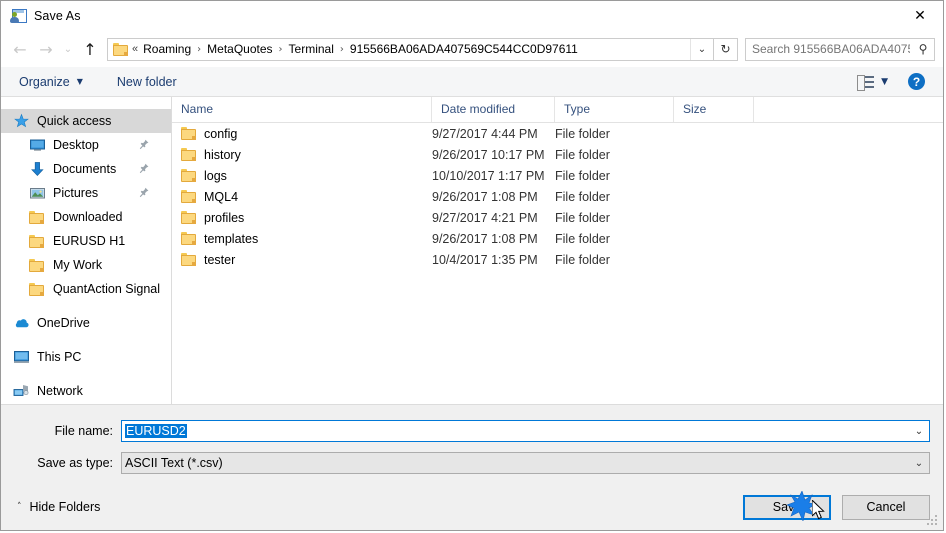 This screenshot has height=533, width=946. Describe the element at coordinates (86, 217) in the screenshot. I see `sidebar-item-downloaded: Downloaded` at that location.